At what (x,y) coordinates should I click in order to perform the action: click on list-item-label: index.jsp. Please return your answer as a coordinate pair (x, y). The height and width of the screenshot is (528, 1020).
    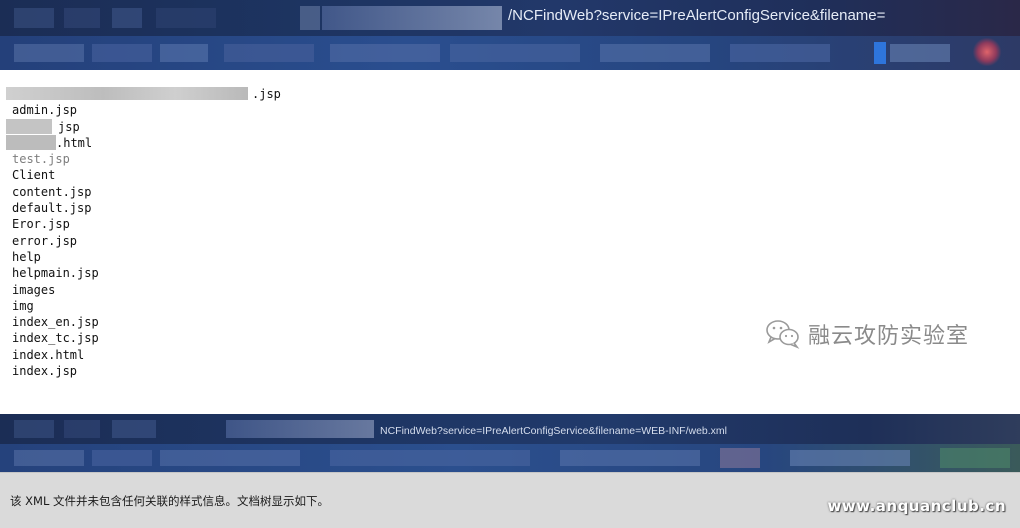
    Looking at the image, I should click on (45, 371).